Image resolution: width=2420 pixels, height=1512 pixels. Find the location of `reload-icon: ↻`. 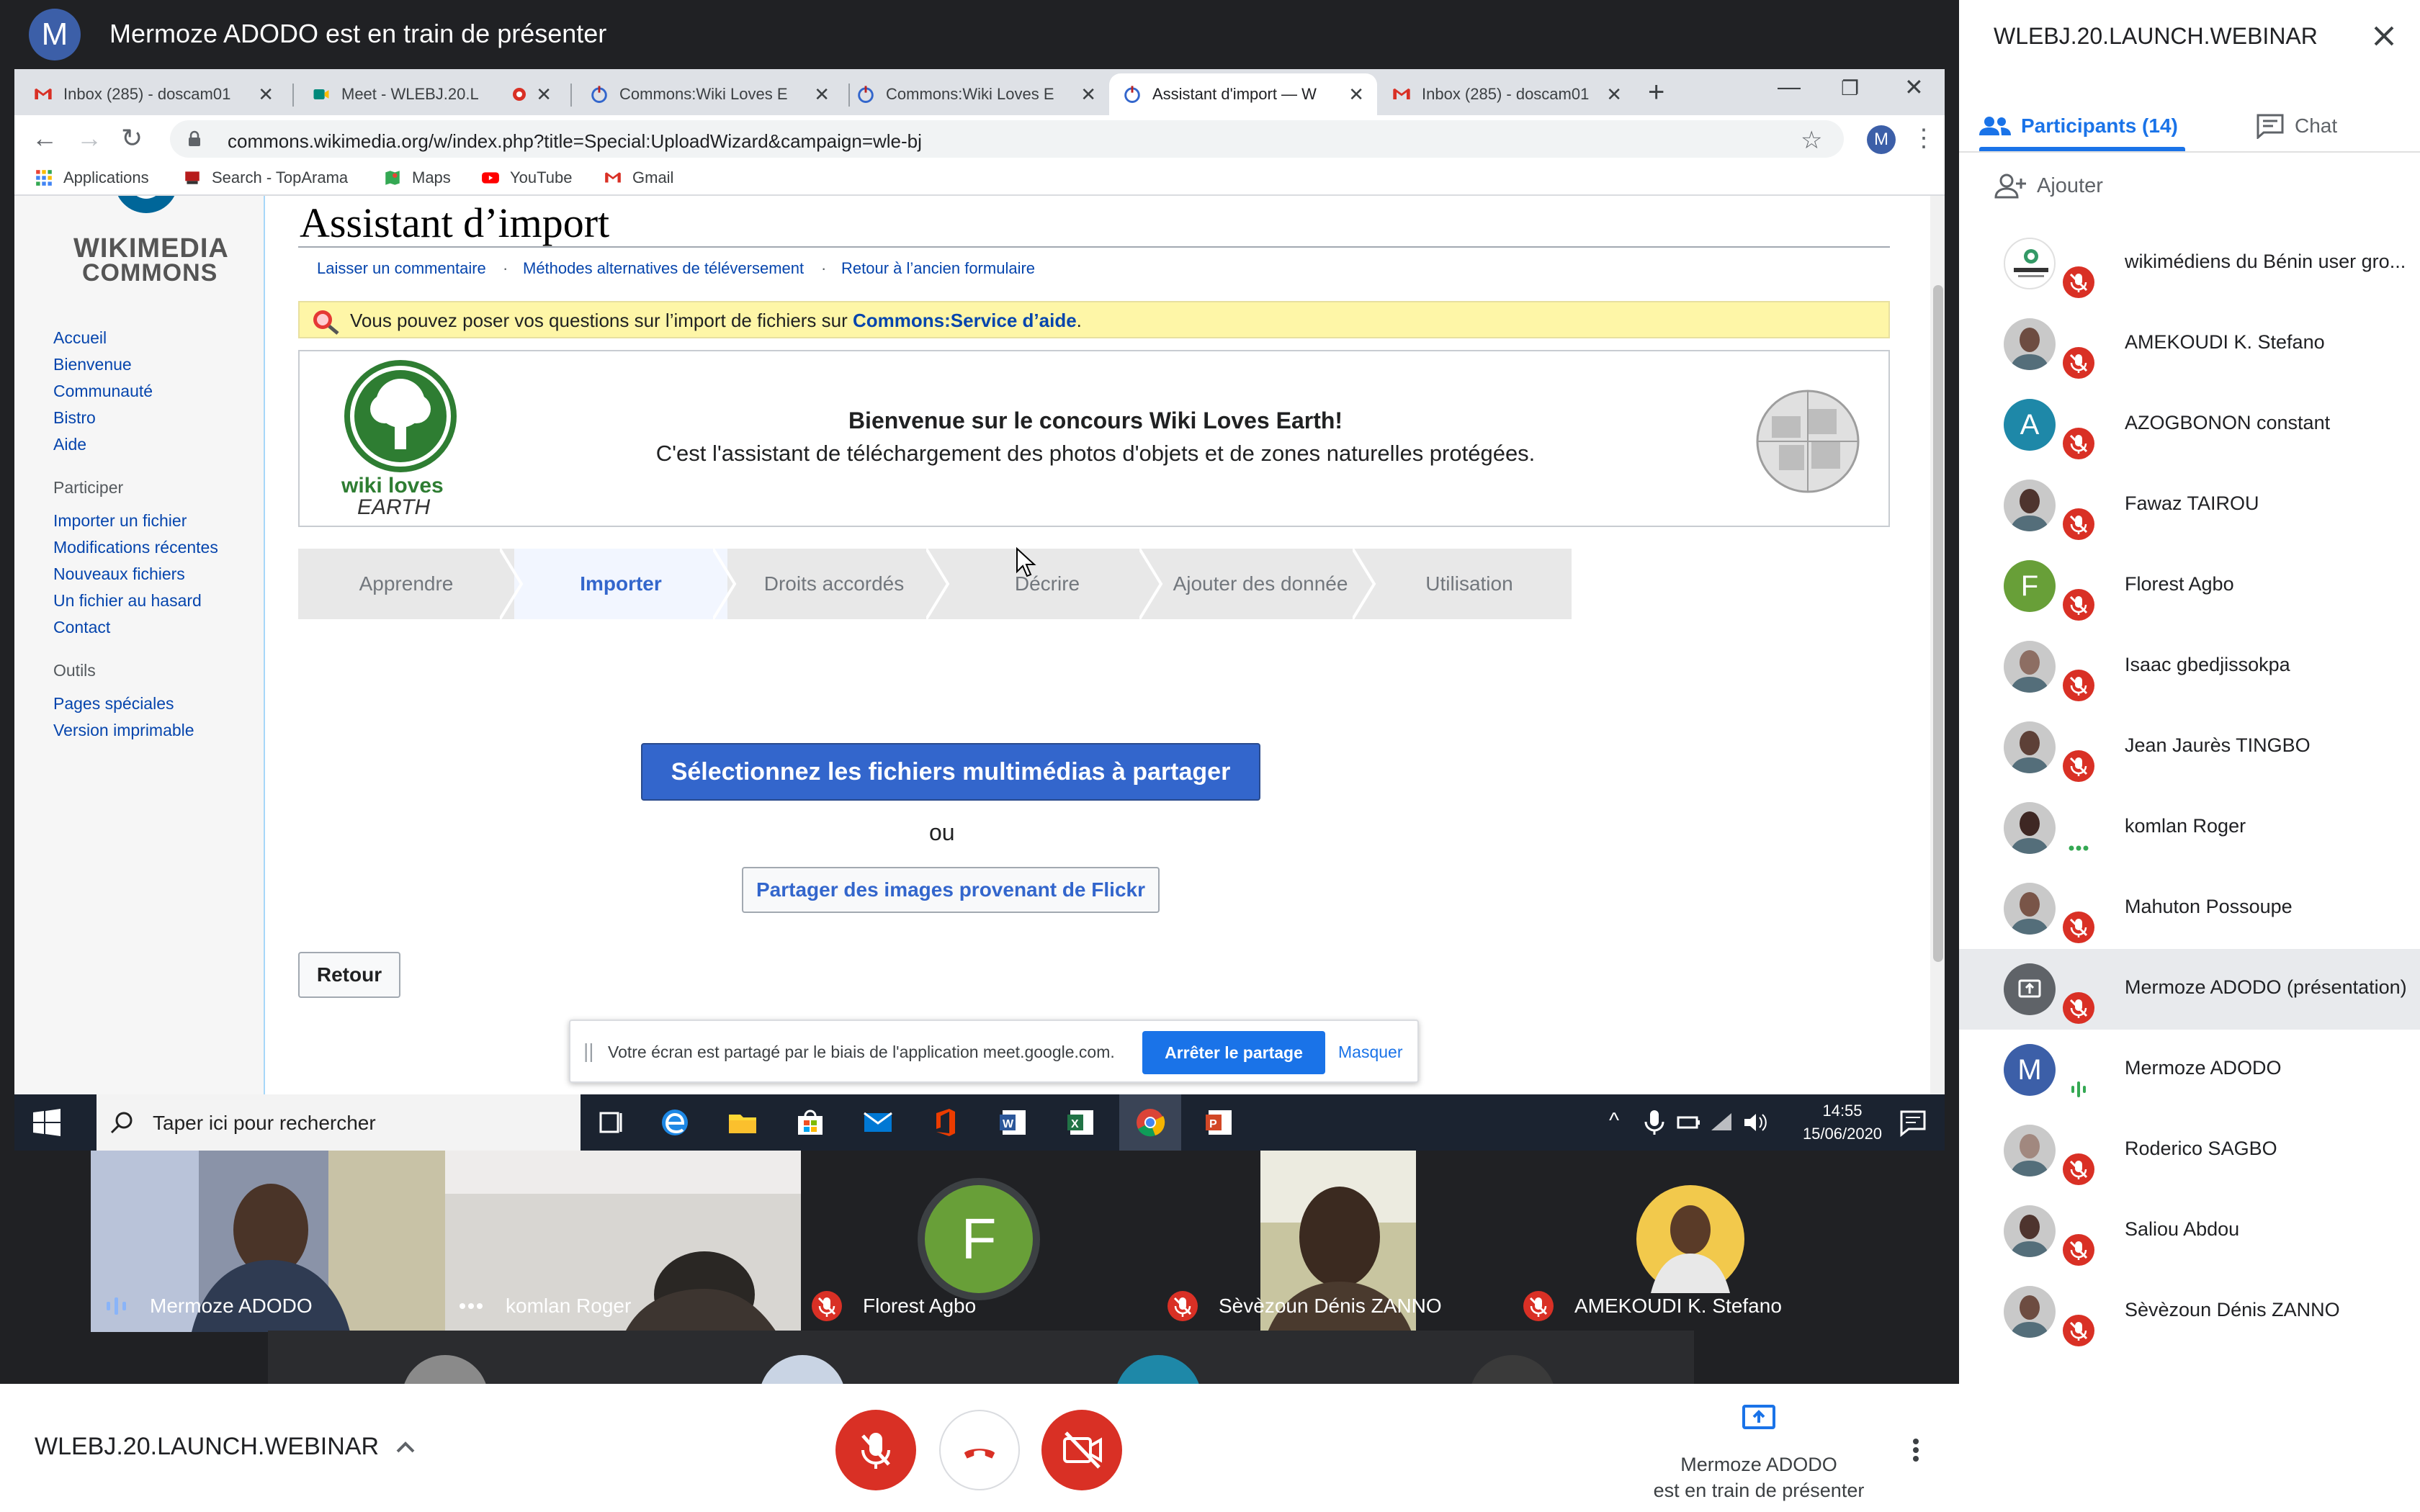

reload-icon: ↻ is located at coordinates (132, 138).